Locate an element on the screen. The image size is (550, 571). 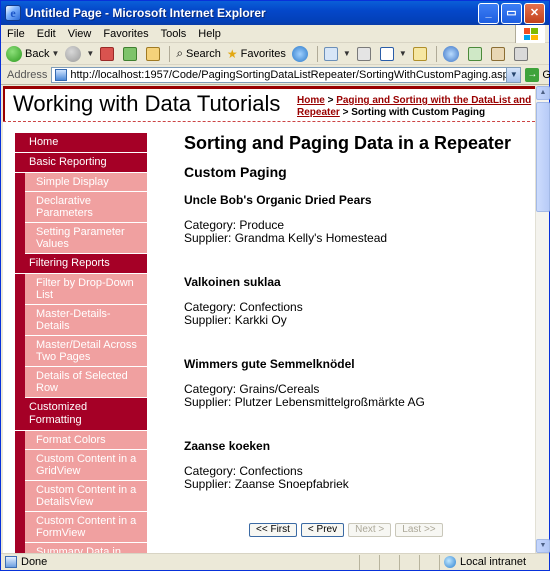
search-button: ⌕ Search is located at coordinates (198, 54).